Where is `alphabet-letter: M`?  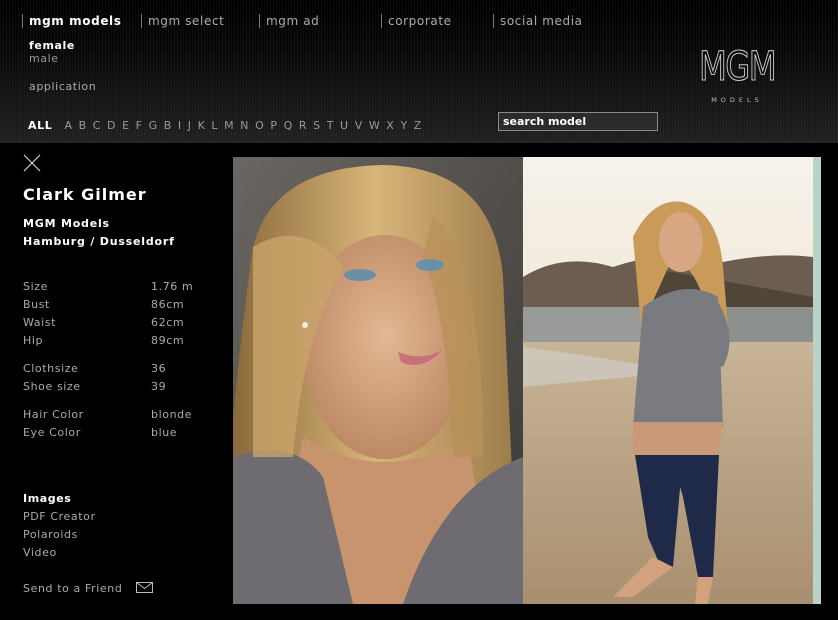
alphabet-letter: M is located at coordinates (229, 125).